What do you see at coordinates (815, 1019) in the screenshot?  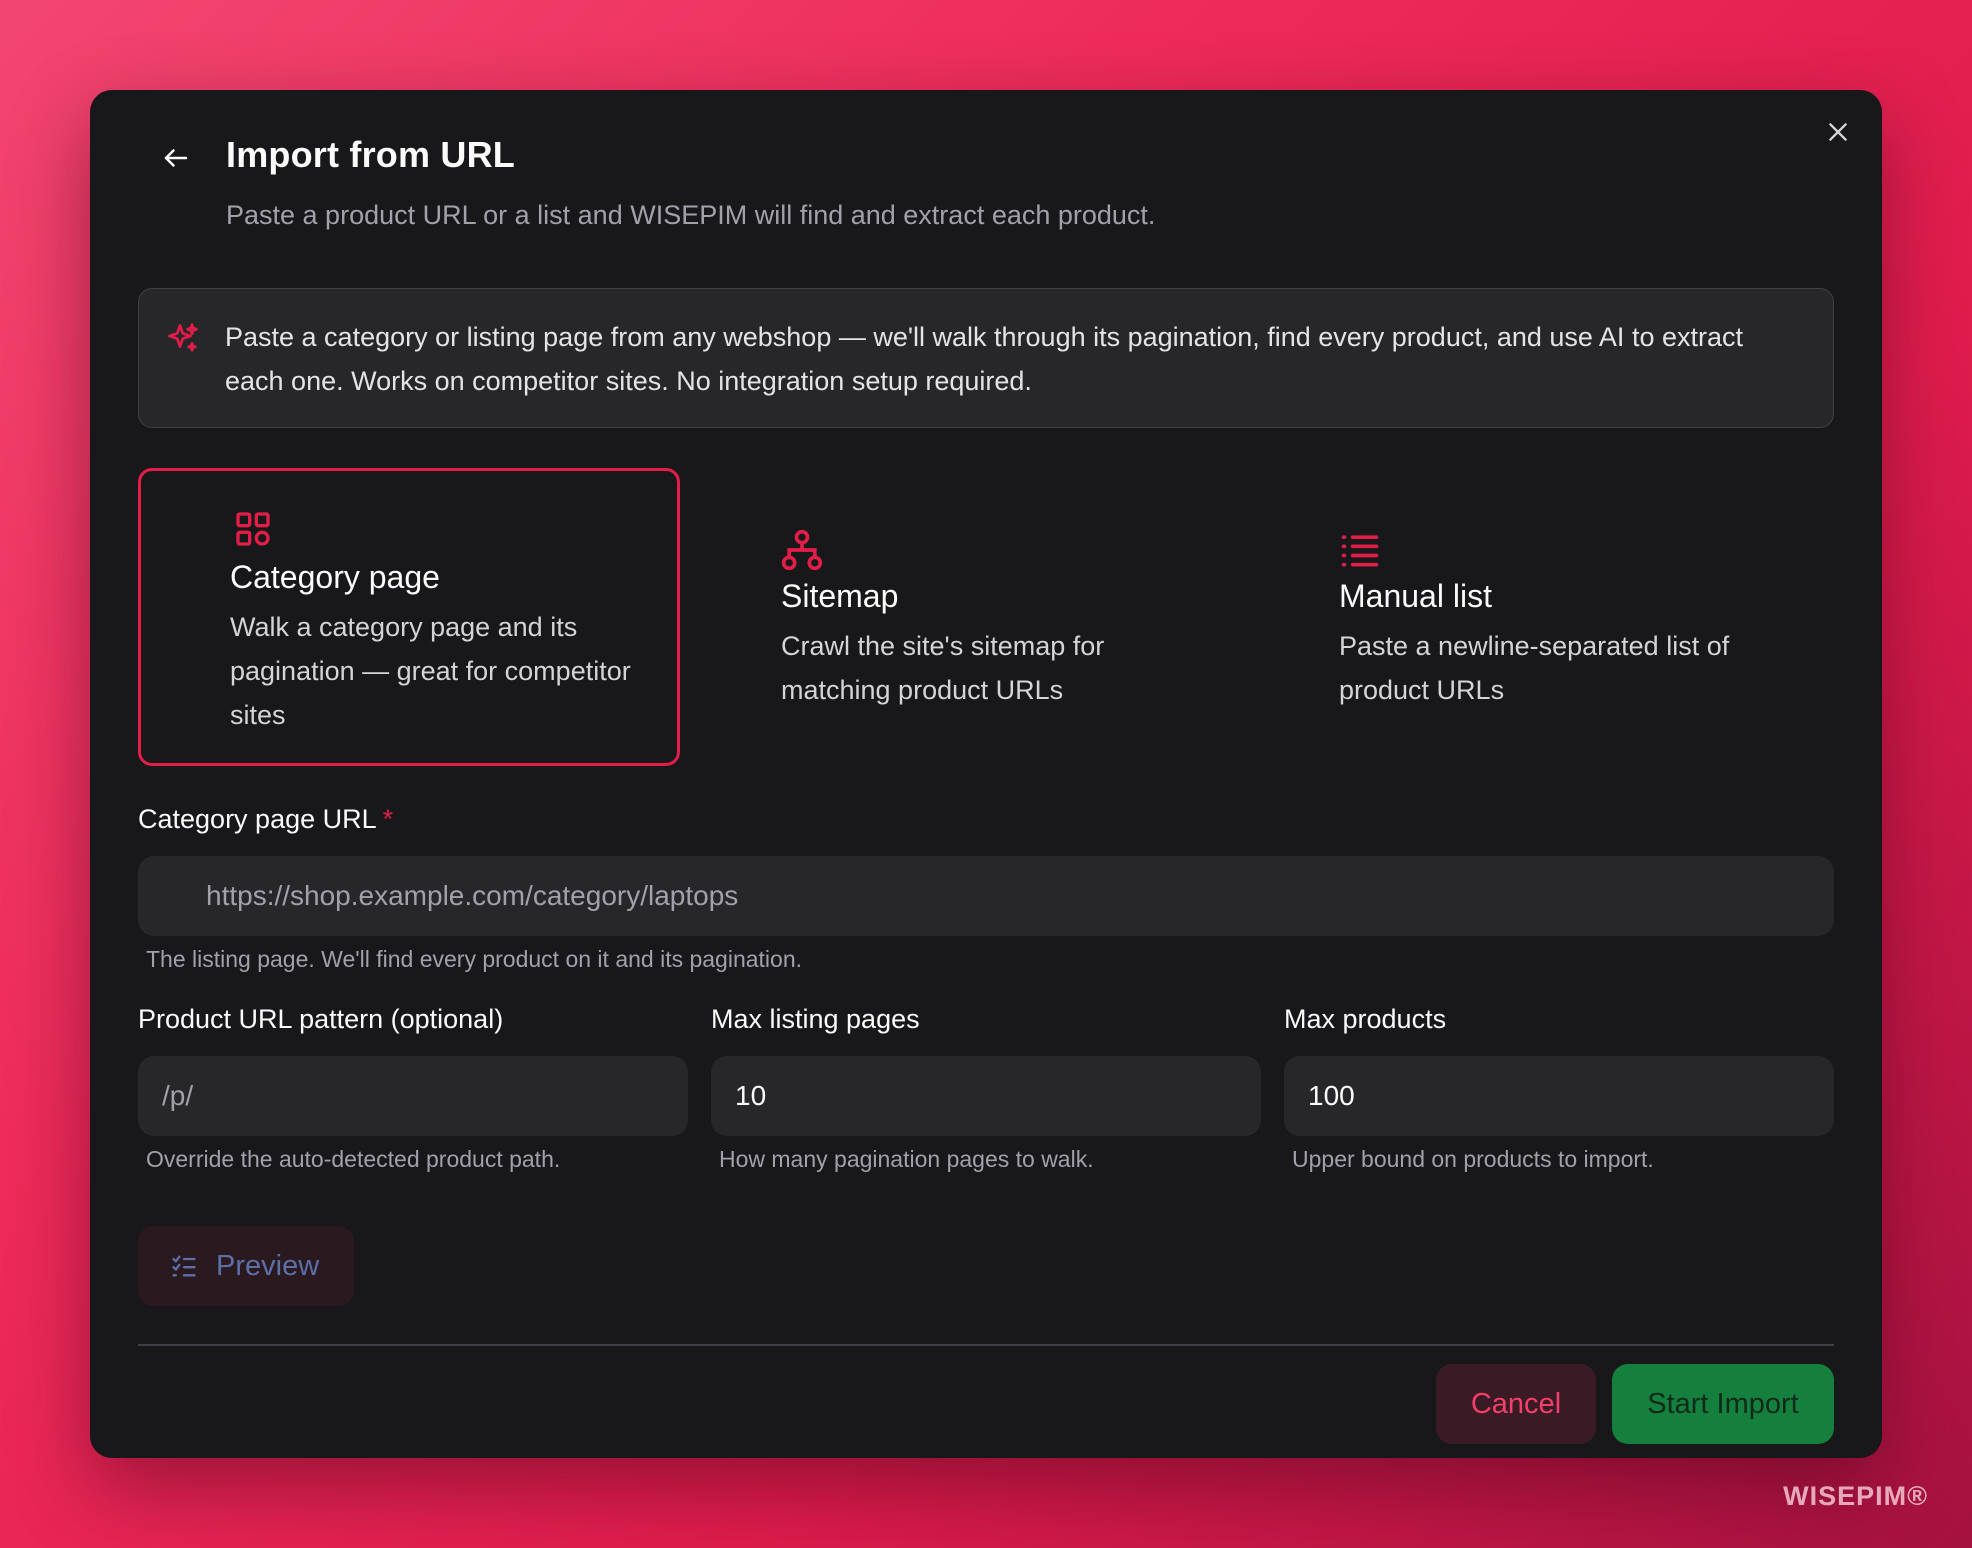 I see `max-pages-label: Max listing pages` at bounding box center [815, 1019].